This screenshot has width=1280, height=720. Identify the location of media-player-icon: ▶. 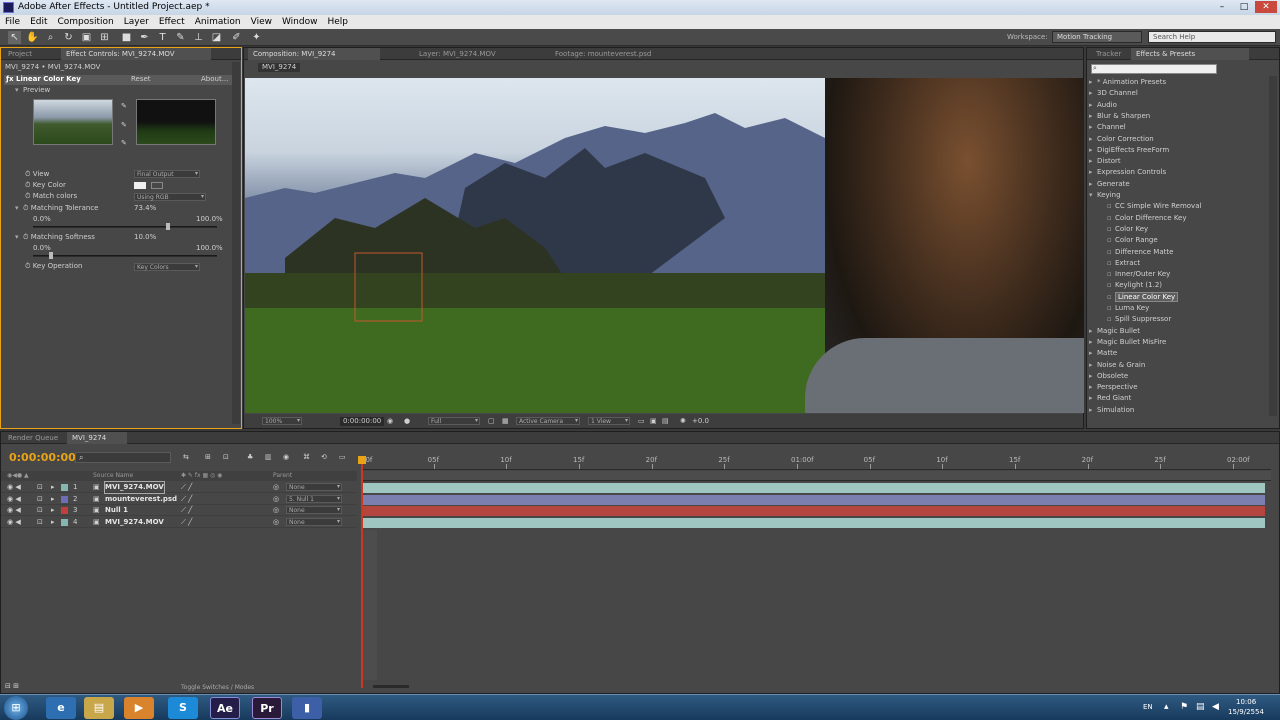
(139, 708).